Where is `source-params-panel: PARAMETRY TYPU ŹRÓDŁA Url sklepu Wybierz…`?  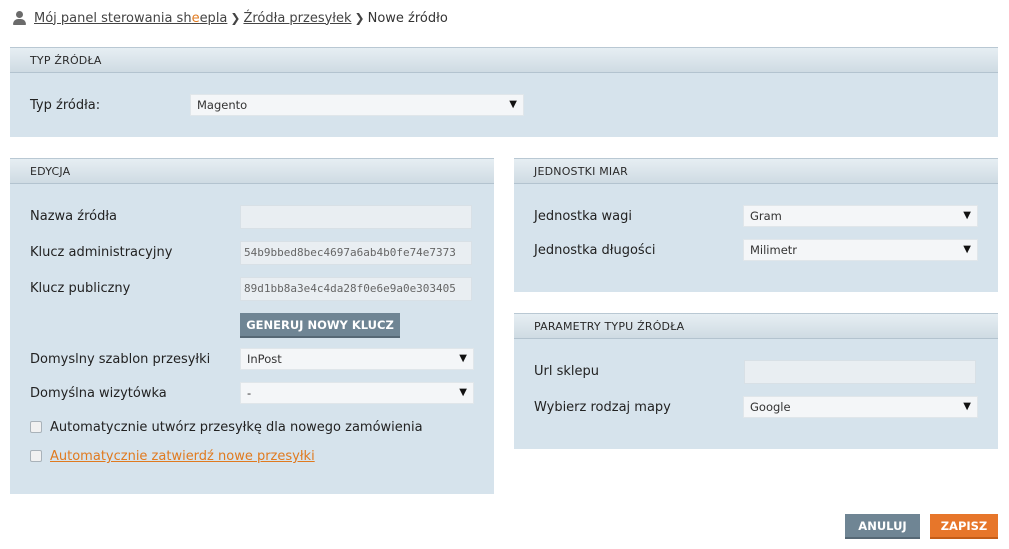
source-params-panel: PARAMETRY TYPU ŹRÓDŁA Url sklepu Wybierz… is located at coordinates (756, 381).